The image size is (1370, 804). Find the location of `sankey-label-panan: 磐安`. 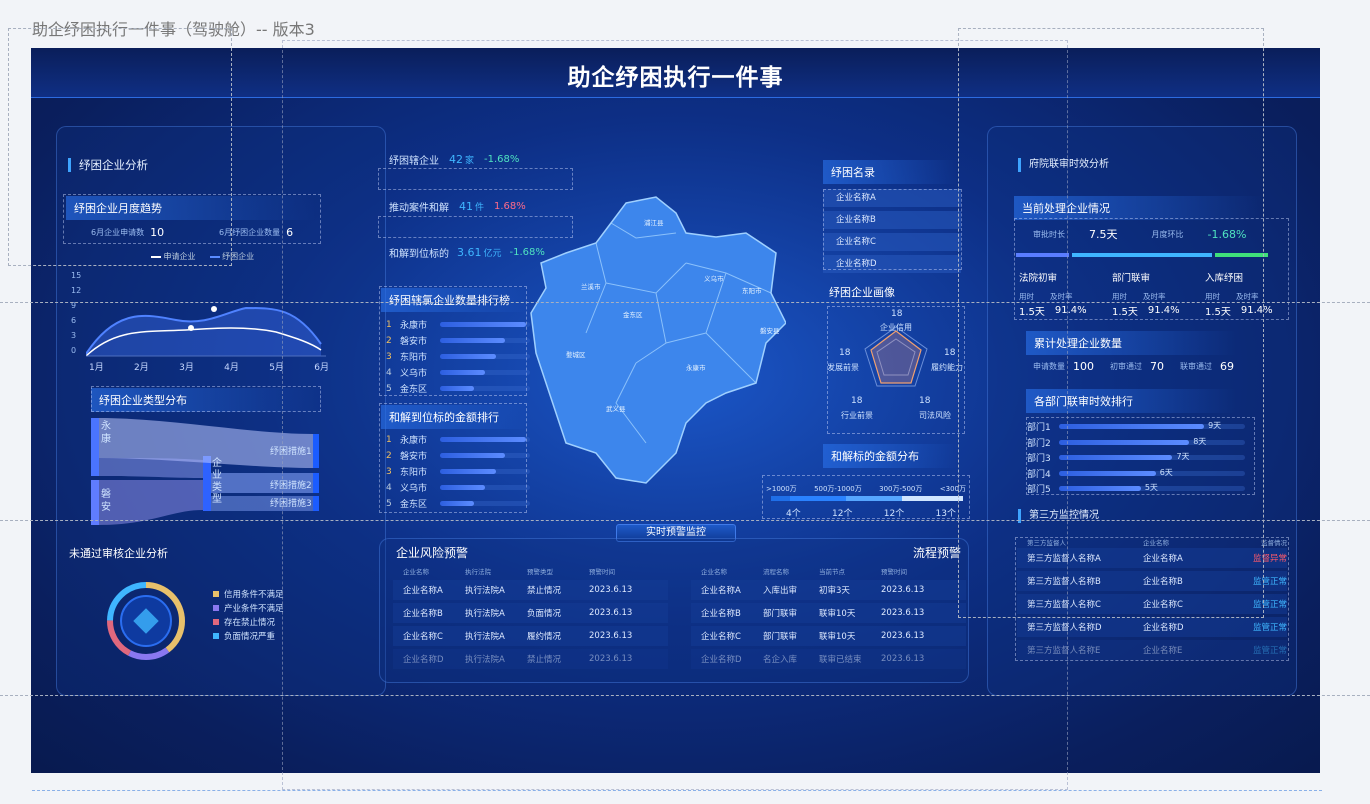

sankey-label-panan: 磐安 is located at coordinates (106, 501).